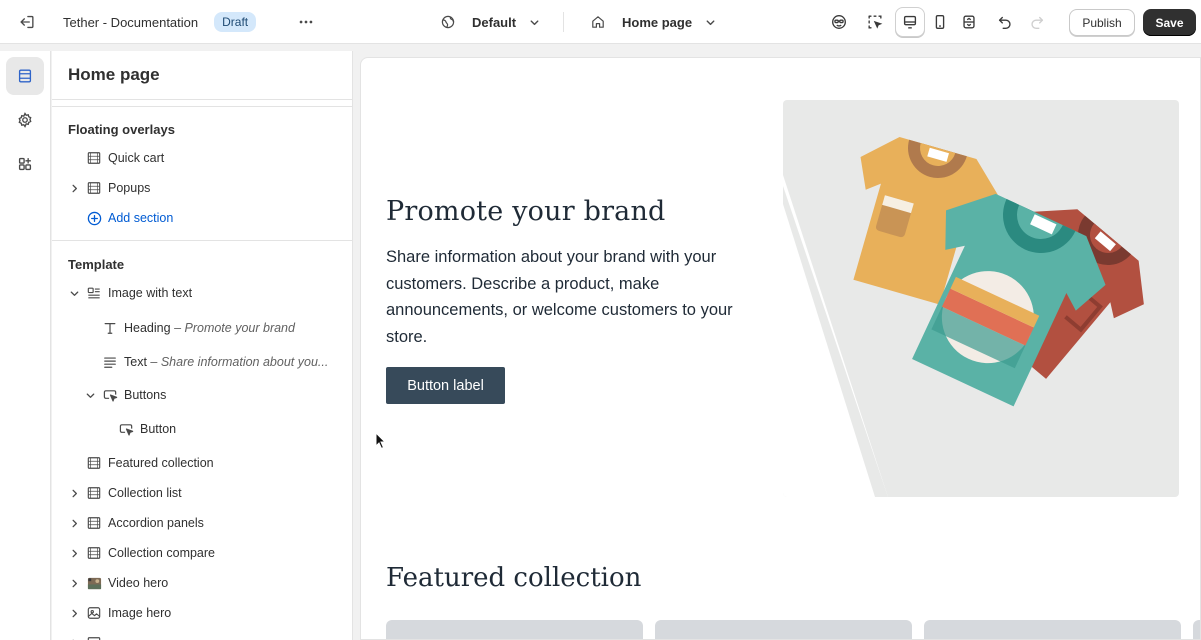 This screenshot has height=640, width=1201. I want to click on add-section-button: Add section, so click(202, 218).